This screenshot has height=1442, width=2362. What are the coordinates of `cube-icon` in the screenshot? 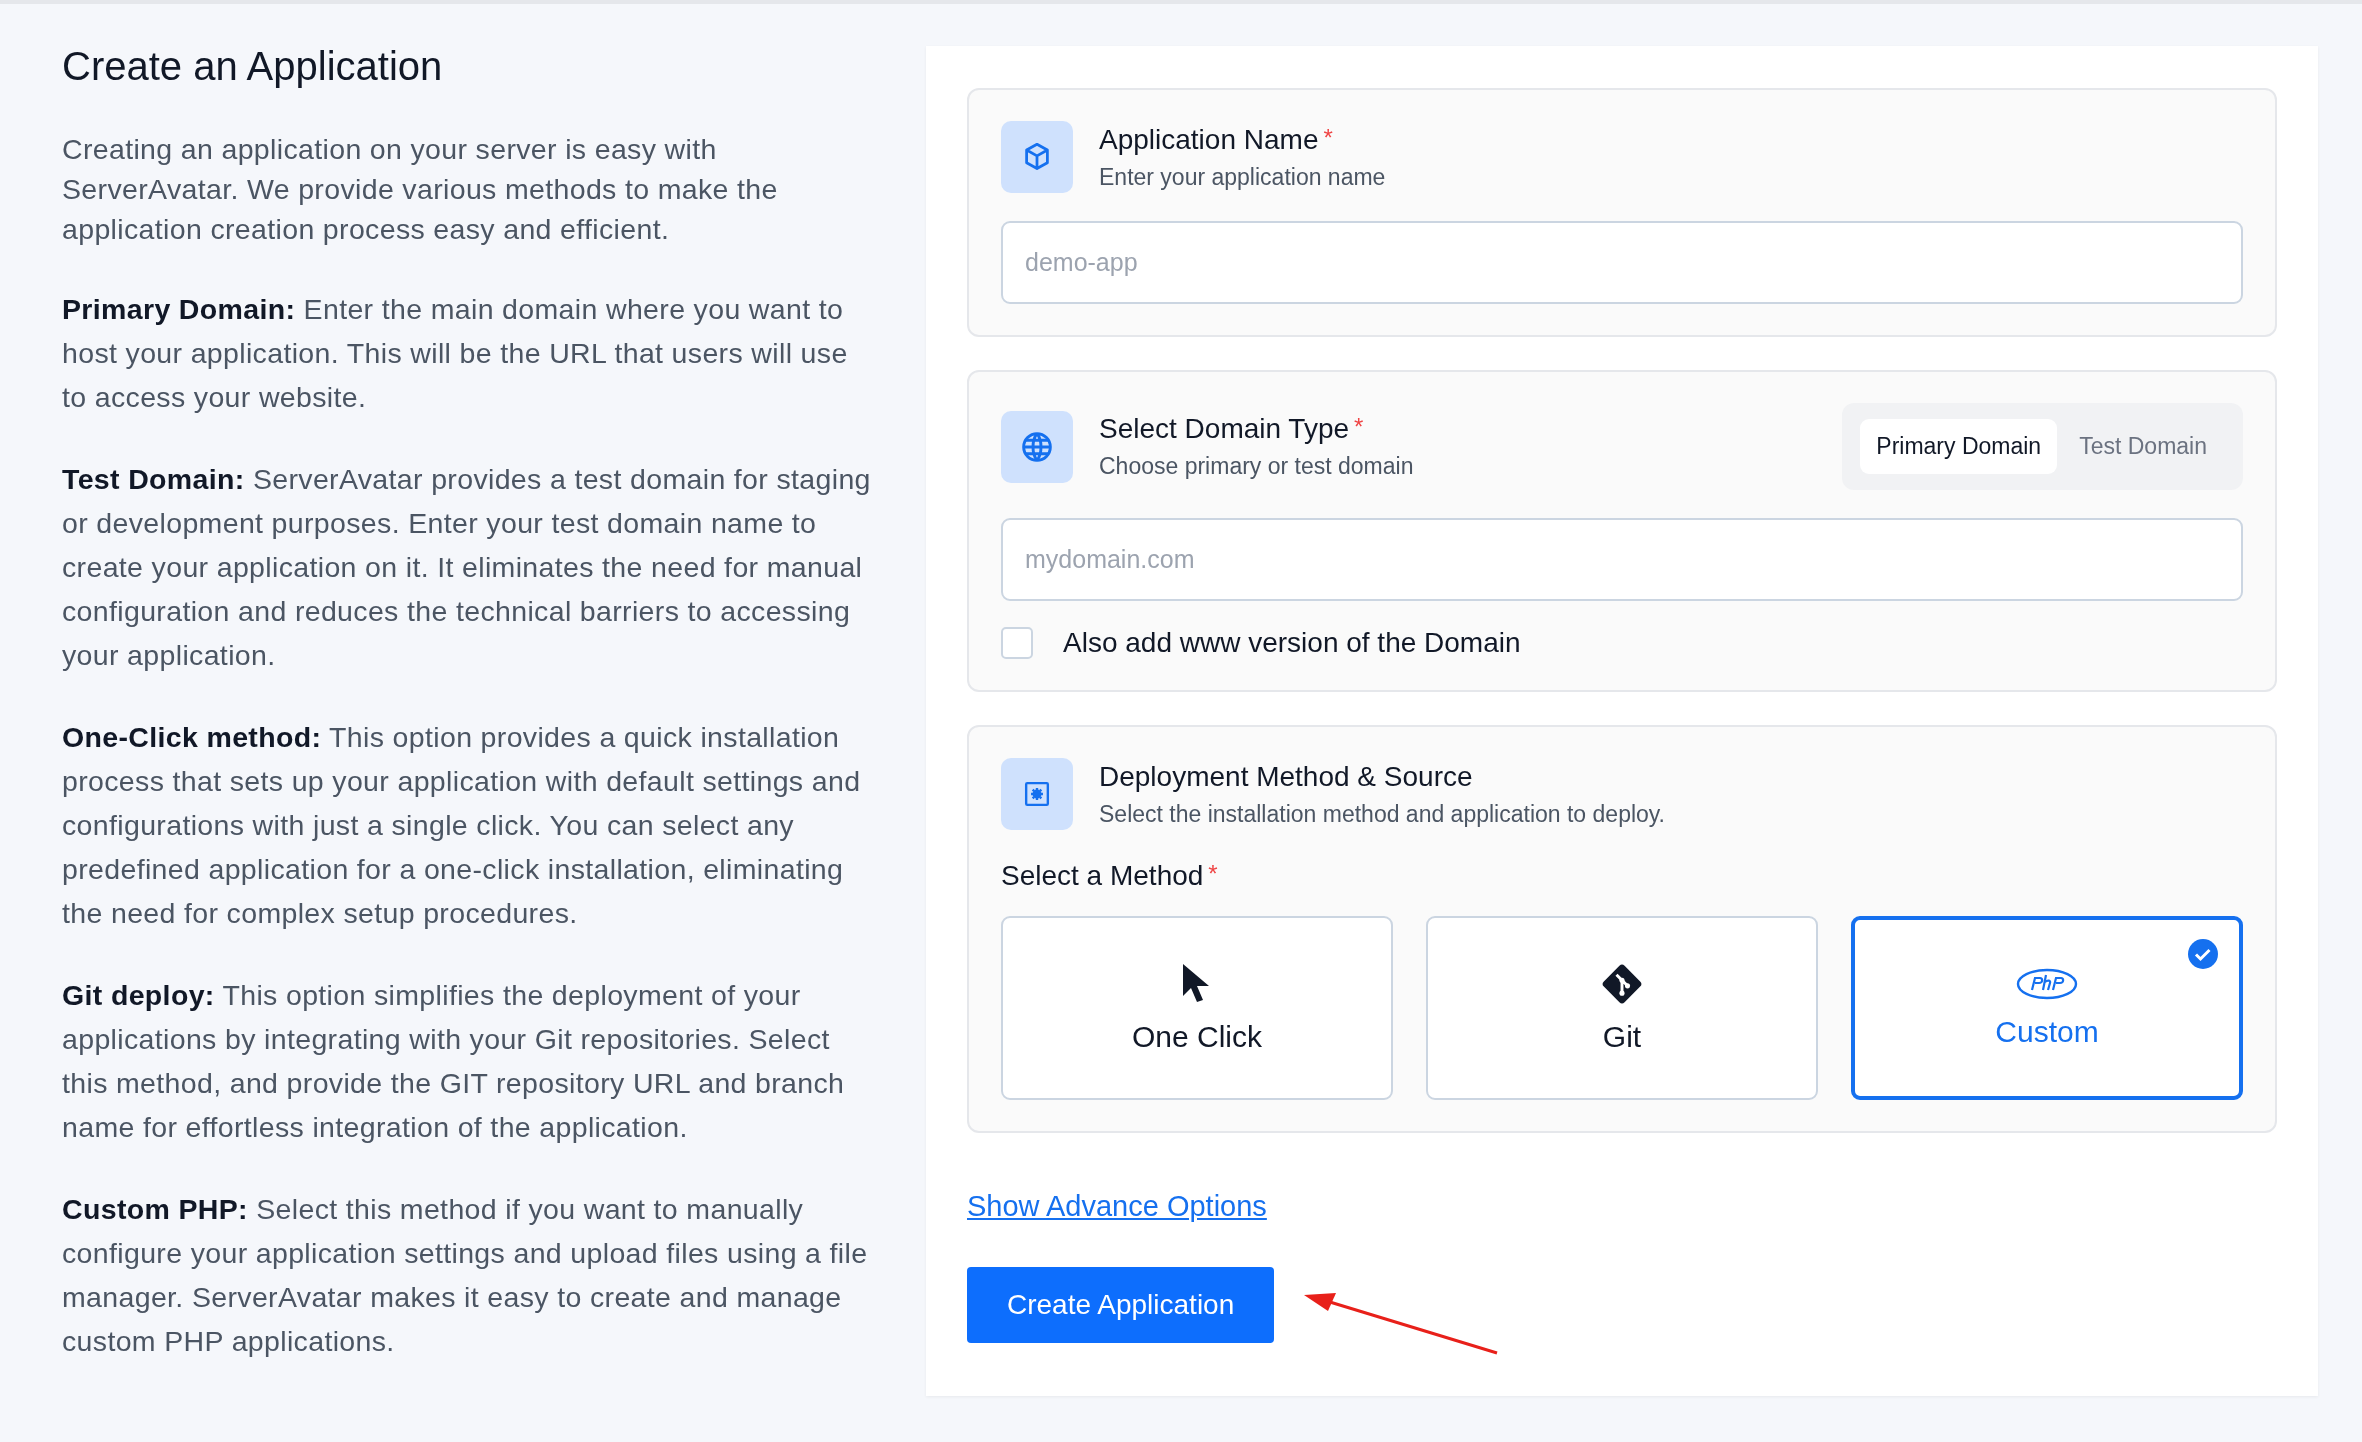 It's located at (1037, 157).